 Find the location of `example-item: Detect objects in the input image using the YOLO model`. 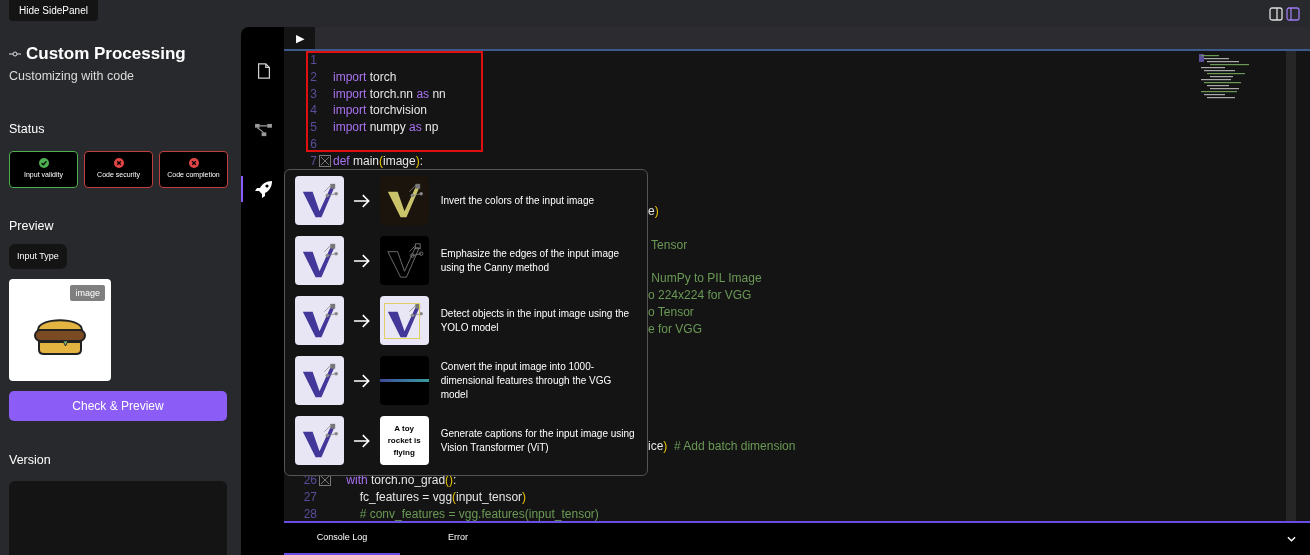

example-item: Detect objects in the input image using the YOLO model is located at coordinates (466, 320).